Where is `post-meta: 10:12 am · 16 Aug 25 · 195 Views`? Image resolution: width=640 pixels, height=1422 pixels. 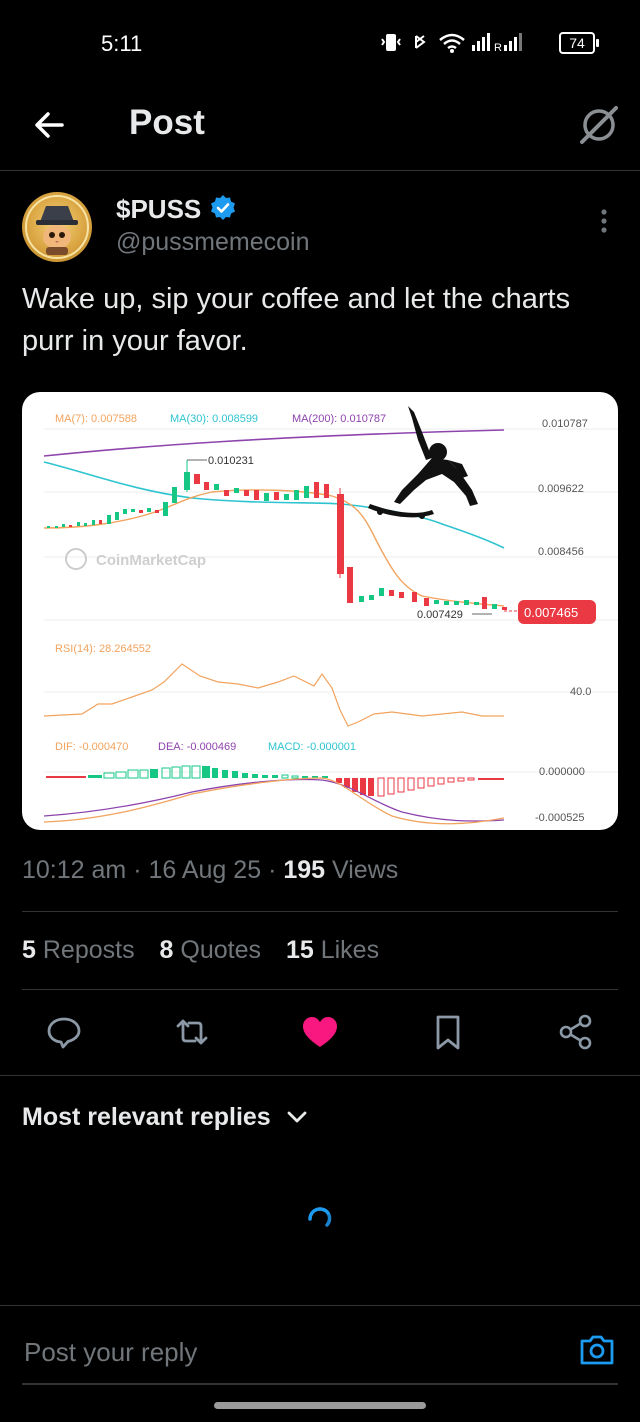 post-meta: 10:12 am · 16 Aug 25 · 195 Views is located at coordinates (210, 870).